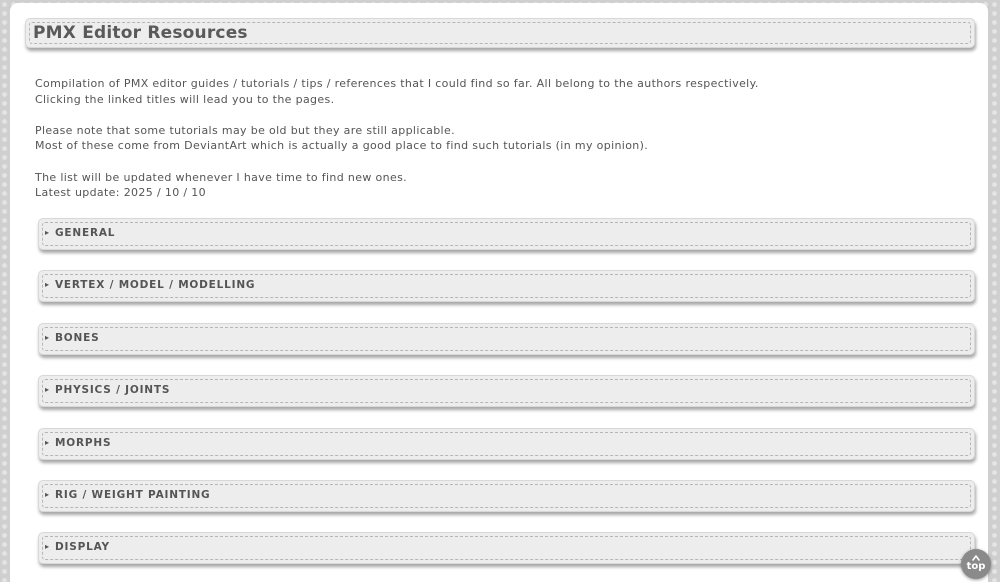 This screenshot has width=1000, height=582. I want to click on scroll-to-top-label: top, so click(976, 566).